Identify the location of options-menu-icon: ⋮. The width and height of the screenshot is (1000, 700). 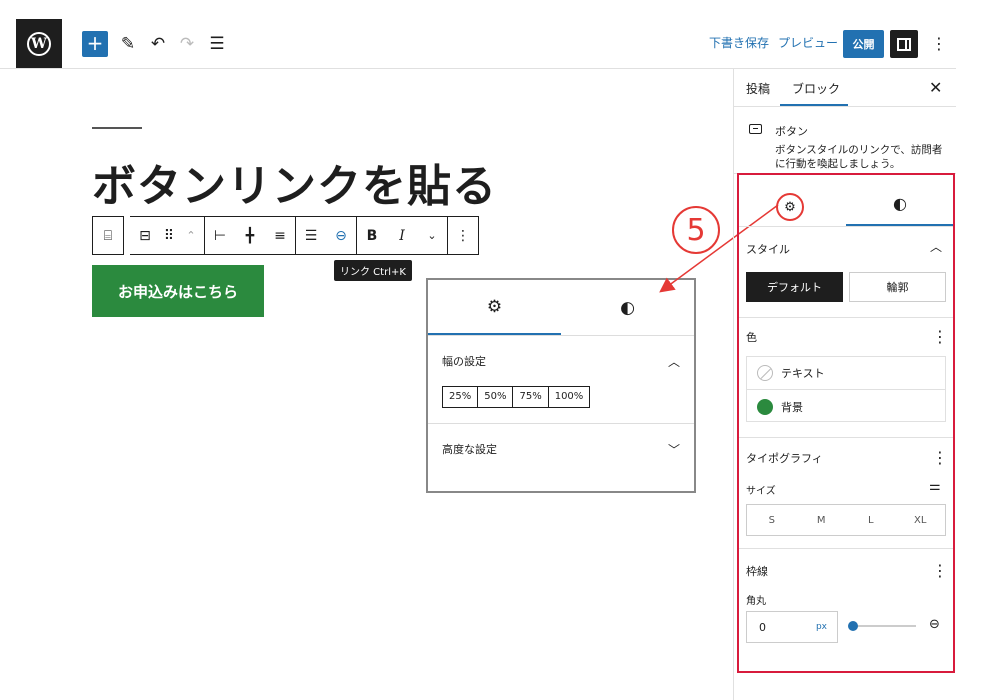
(939, 43).